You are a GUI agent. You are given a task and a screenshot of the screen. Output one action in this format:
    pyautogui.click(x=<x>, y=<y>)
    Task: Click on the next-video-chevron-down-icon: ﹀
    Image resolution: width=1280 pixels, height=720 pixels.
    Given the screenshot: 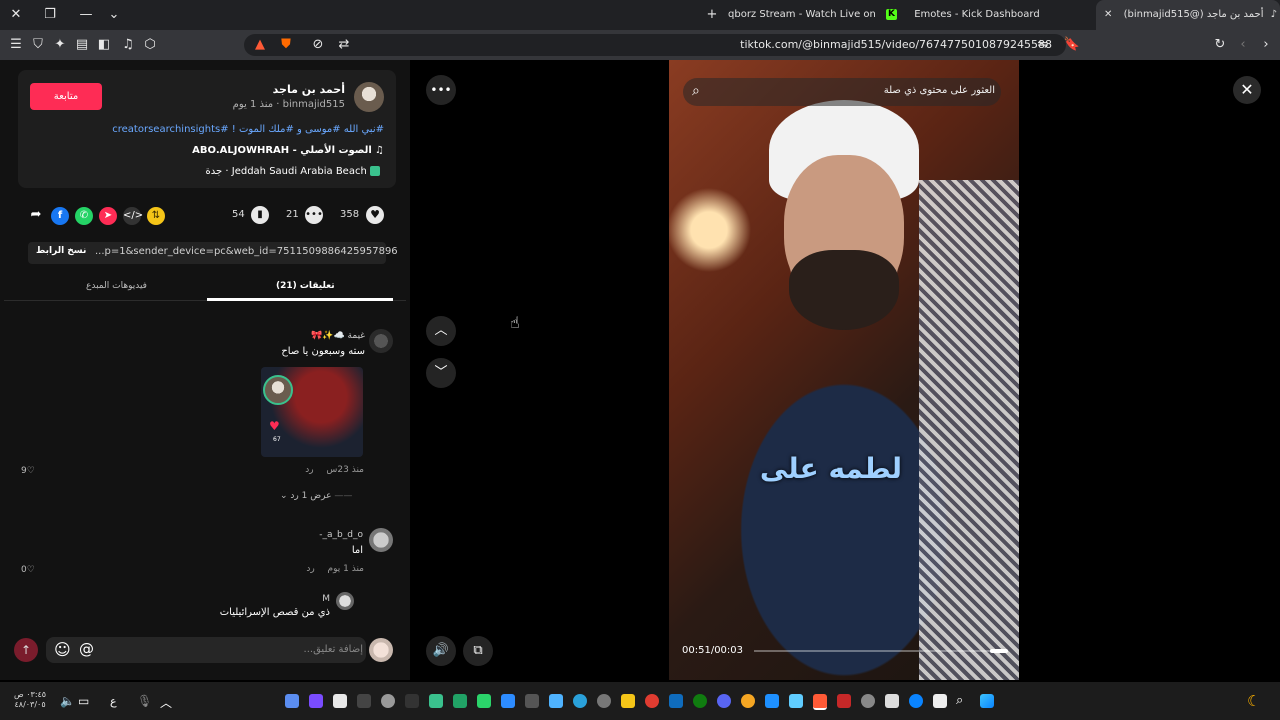 What is the action you would take?
    pyautogui.click(x=441, y=373)
    